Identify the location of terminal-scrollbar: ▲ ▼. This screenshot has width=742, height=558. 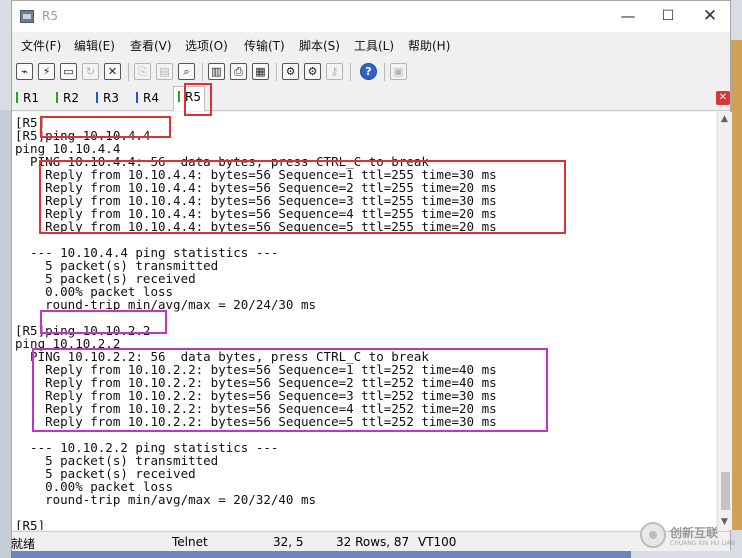
(724, 321).